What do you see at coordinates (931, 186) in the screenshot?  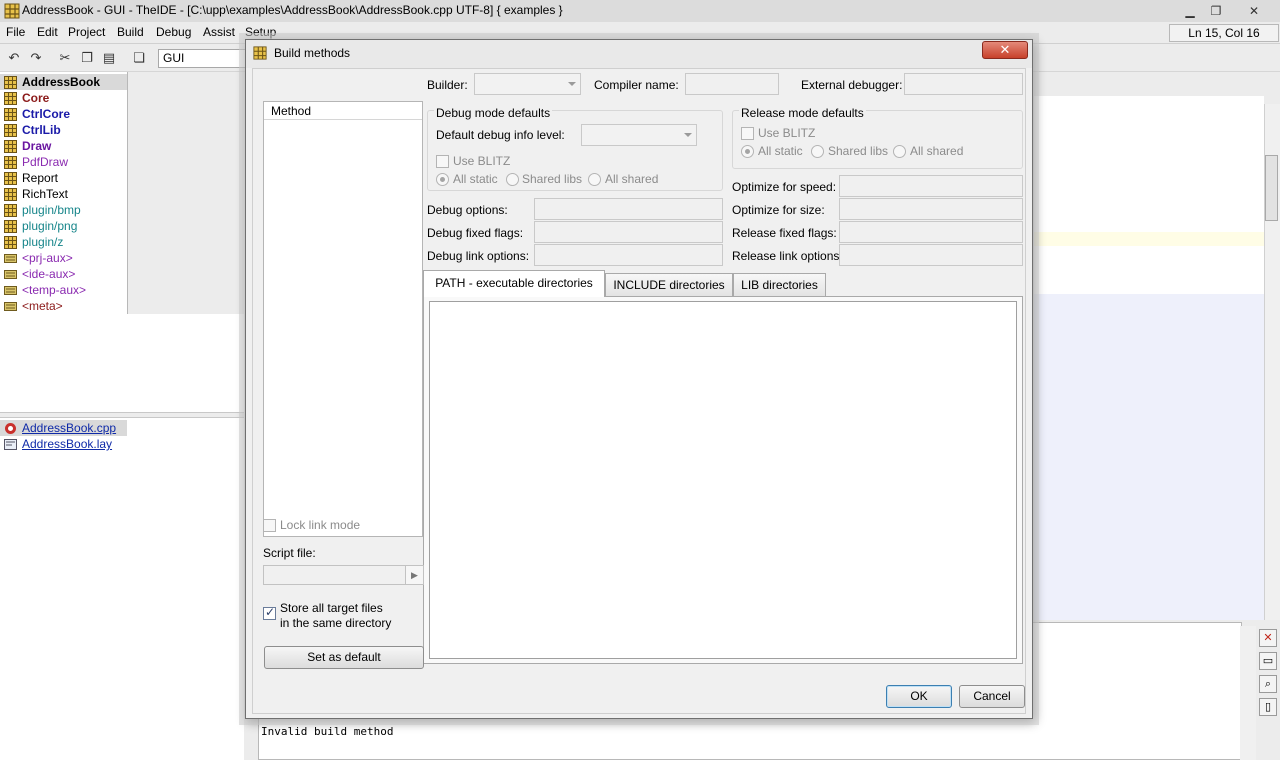 I see `optimize-speed-field` at bounding box center [931, 186].